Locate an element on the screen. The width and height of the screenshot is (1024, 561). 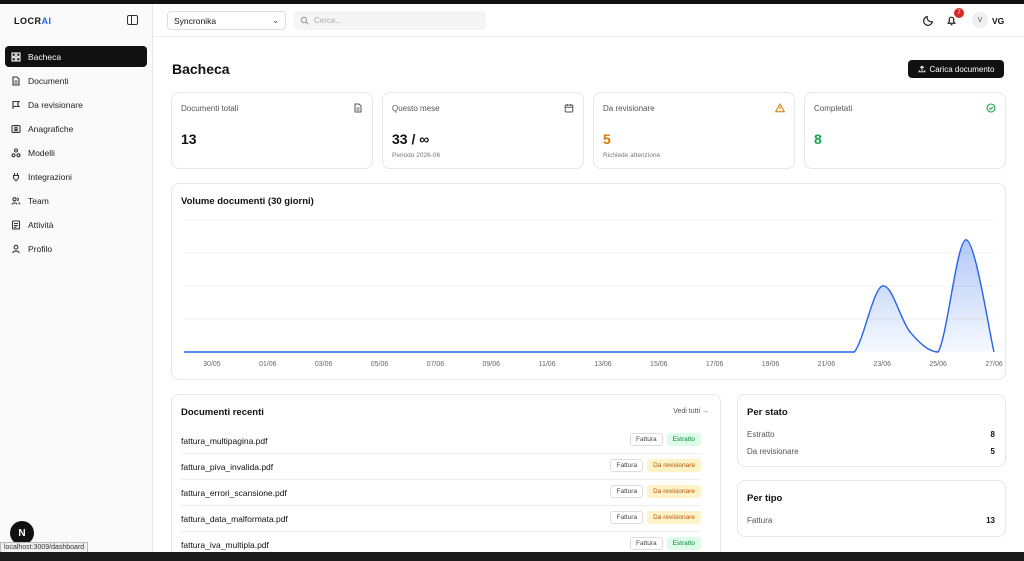
theme-toggle-icon is located at coordinates (928, 20).